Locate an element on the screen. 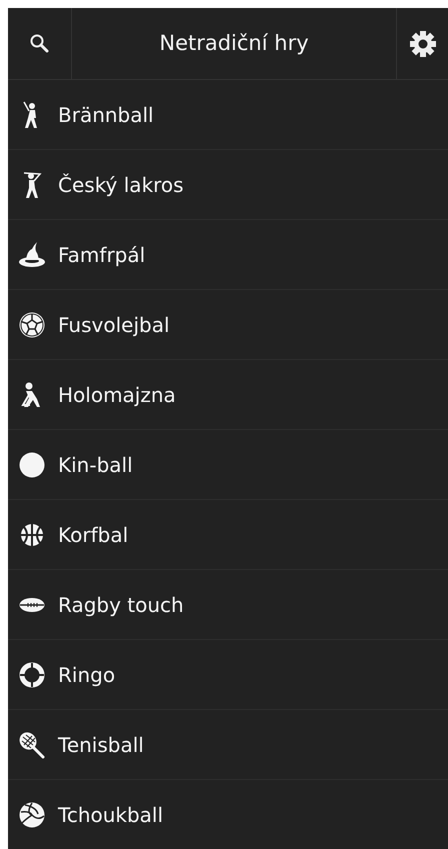 The width and height of the screenshot is (448, 849). circle-icon is located at coordinates (32, 464).